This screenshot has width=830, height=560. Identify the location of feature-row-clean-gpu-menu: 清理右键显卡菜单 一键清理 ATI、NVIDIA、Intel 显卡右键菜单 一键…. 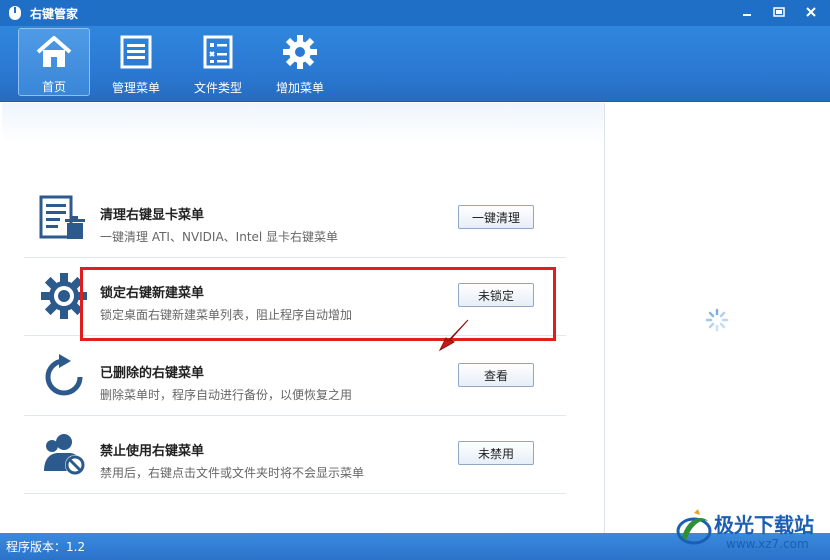
(295, 219).